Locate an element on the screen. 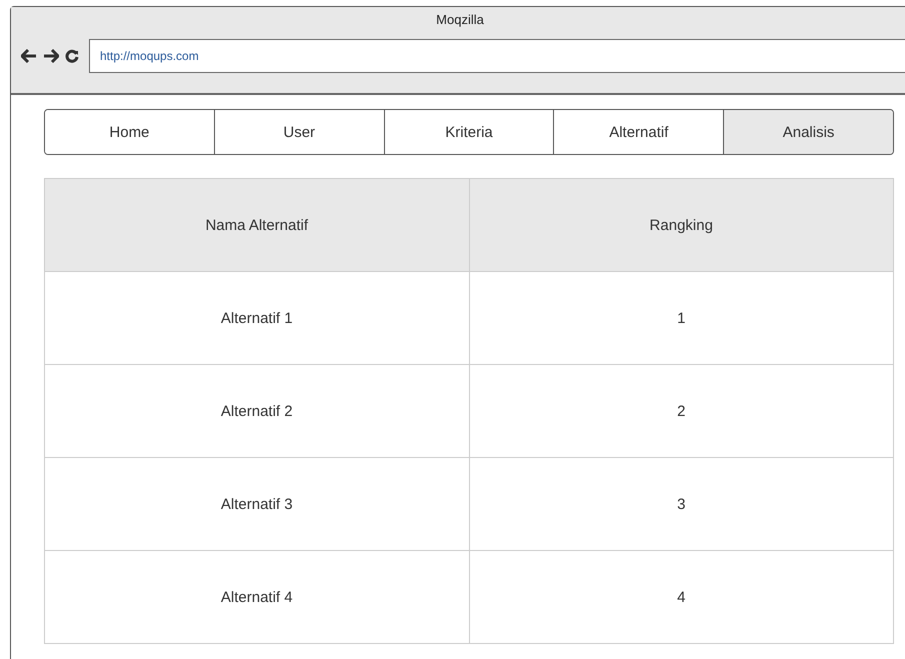 The image size is (905, 659). table-cell: Alternatif 1 is located at coordinates (257, 318).